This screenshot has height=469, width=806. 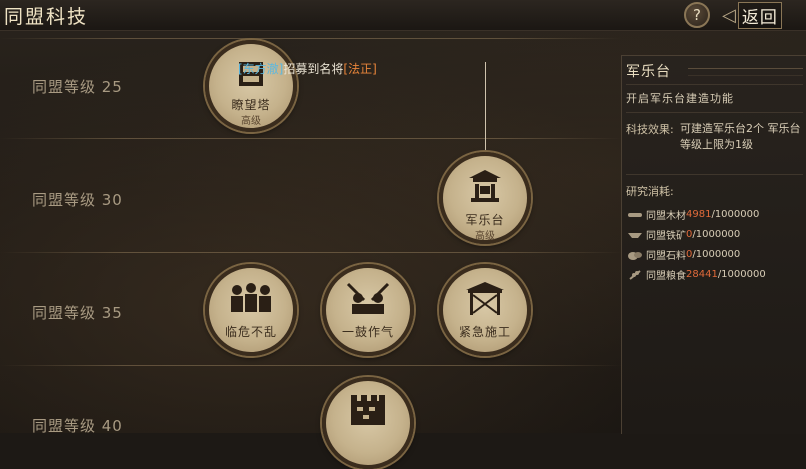 What do you see at coordinates (650, 129) in the screenshot?
I see `effect-label: 科技效果:` at bounding box center [650, 129].